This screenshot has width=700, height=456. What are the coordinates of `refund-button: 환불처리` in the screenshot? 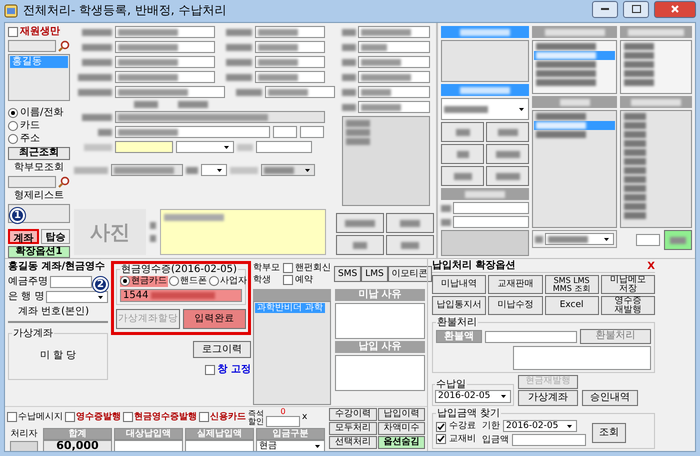 It's located at (615, 336).